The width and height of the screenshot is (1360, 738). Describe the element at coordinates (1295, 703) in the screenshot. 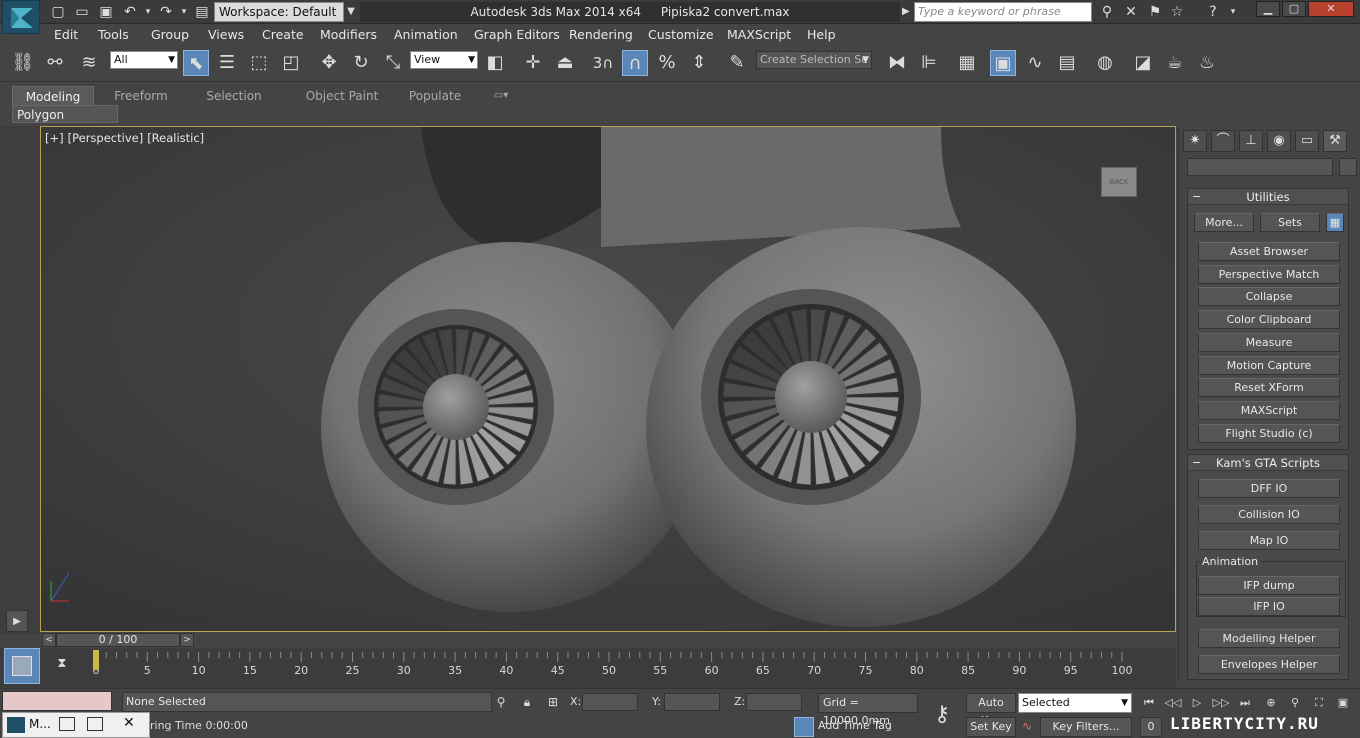

I see `zoom-icon: ⚲` at that location.